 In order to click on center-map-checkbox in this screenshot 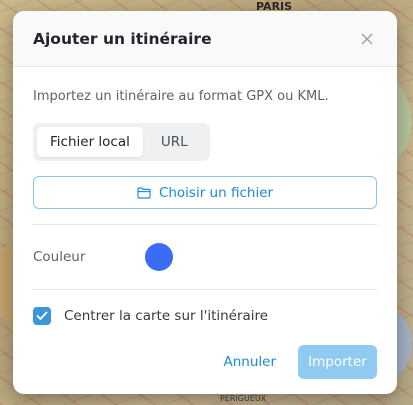, I will do `click(42, 316)`.